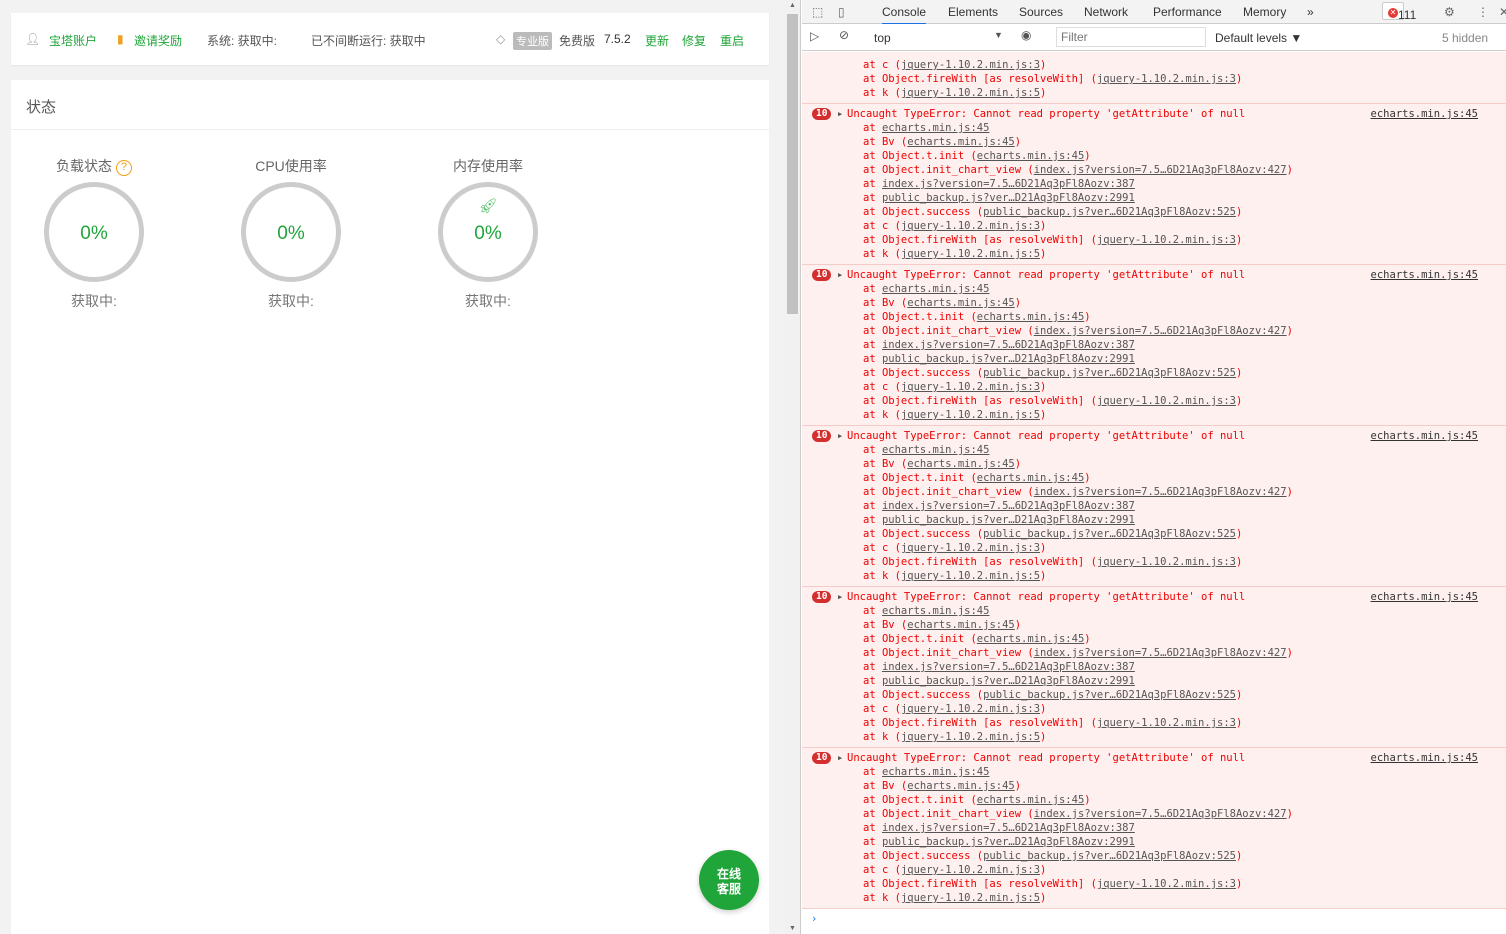  Describe the element at coordinates (844, 35) in the screenshot. I see `clear-console-icon: ⊘` at that location.